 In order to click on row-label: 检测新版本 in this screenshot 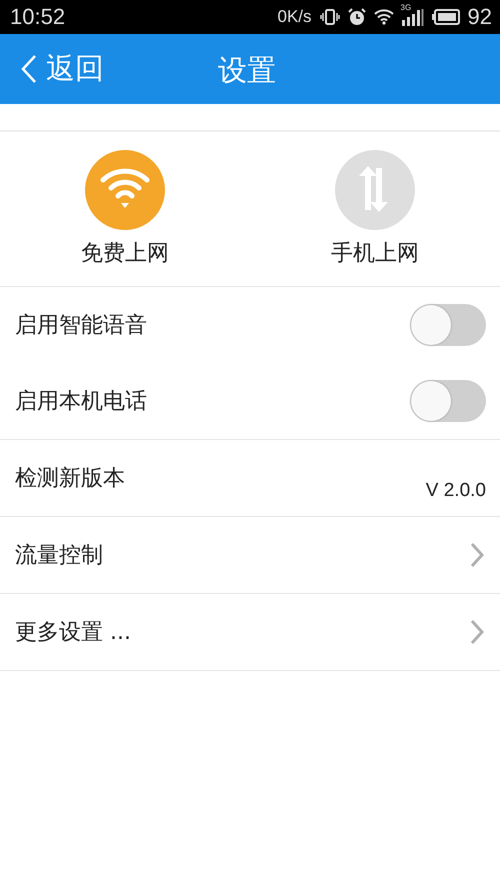, I will do `click(70, 479)`.